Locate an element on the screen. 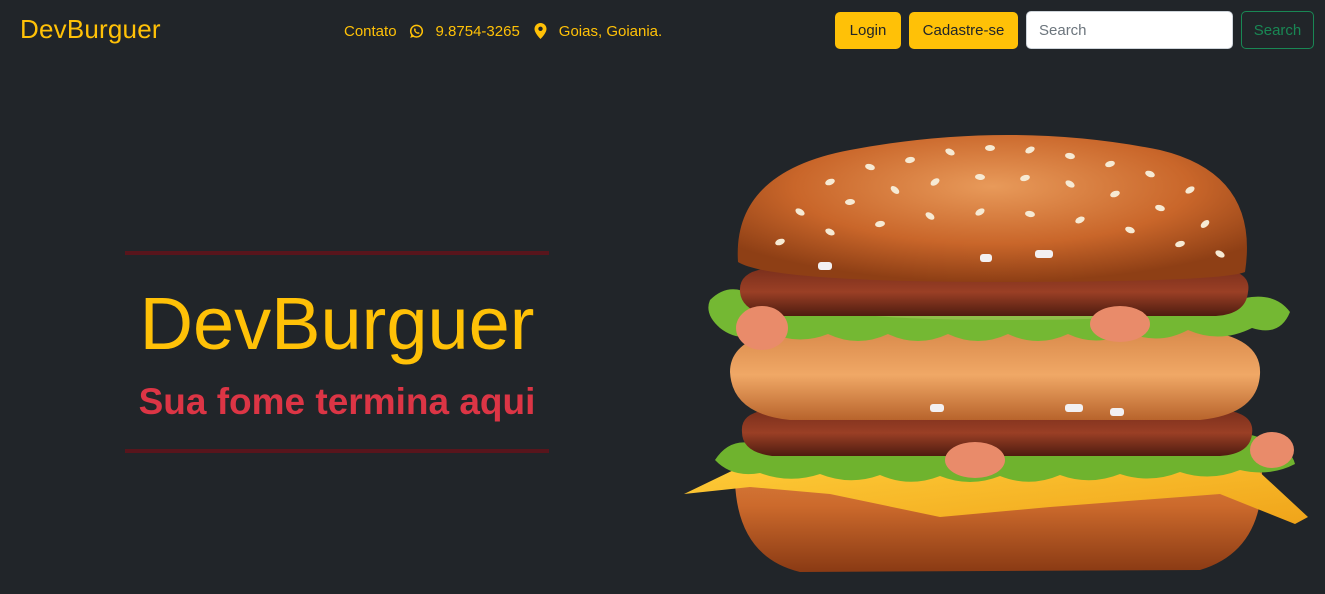 This screenshot has width=1325, height=594. hero-divider-top is located at coordinates (337, 253).